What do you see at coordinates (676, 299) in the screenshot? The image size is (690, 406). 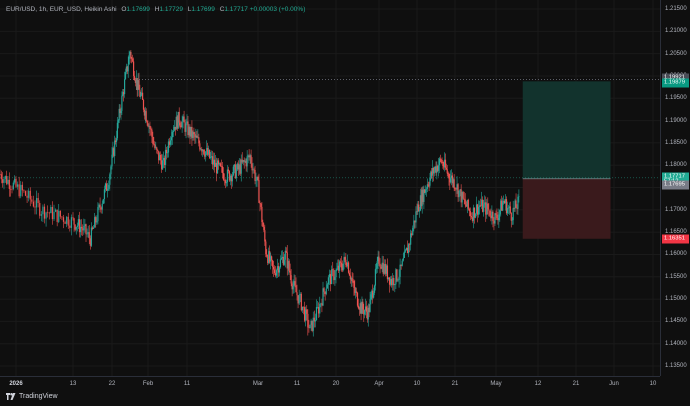 I see `price-tick-label: 1.15000` at bounding box center [676, 299].